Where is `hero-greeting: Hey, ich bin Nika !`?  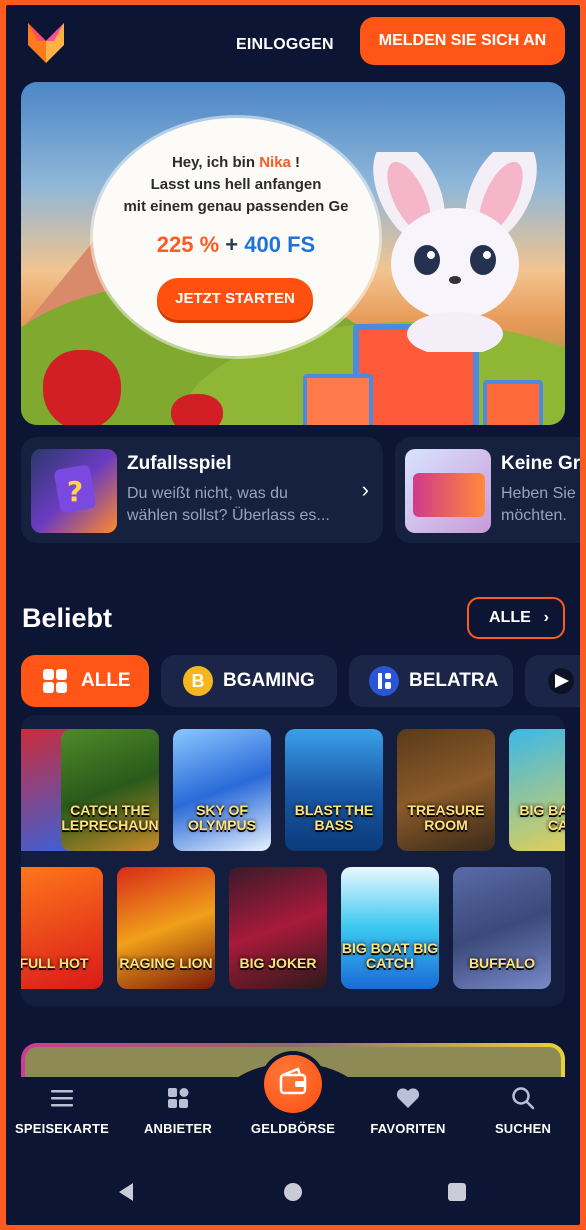 hero-greeting: Hey, ich bin Nika ! is located at coordinates (236, 162).